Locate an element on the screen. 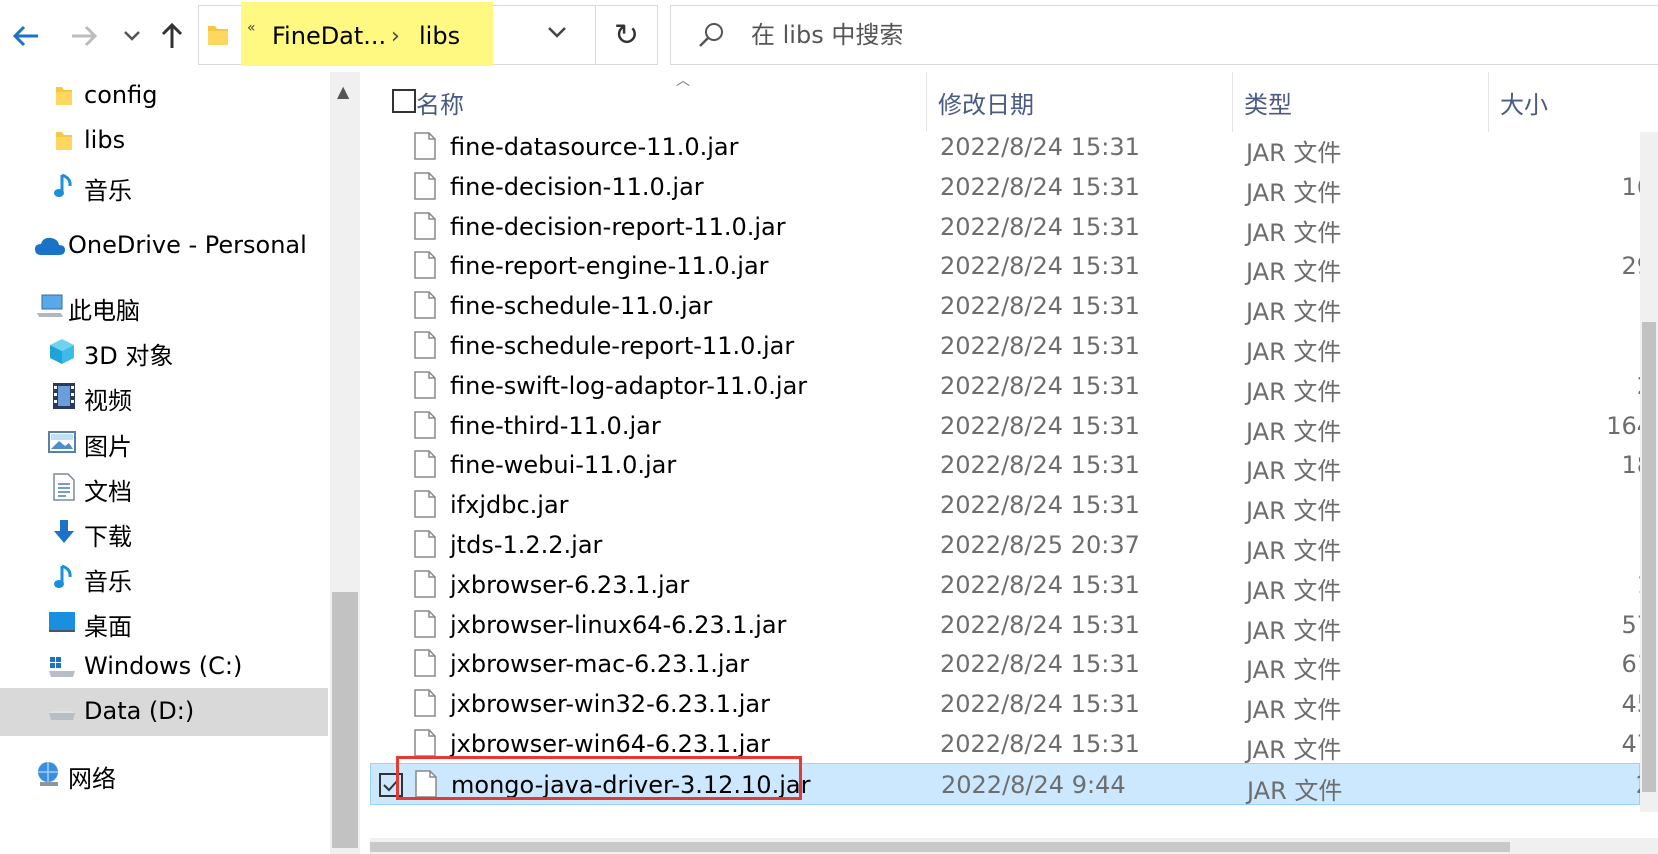 The width and height of the screenshot is (1658, 854). sidebar-item-music: 音乐 is located at coordinates (164, 186).